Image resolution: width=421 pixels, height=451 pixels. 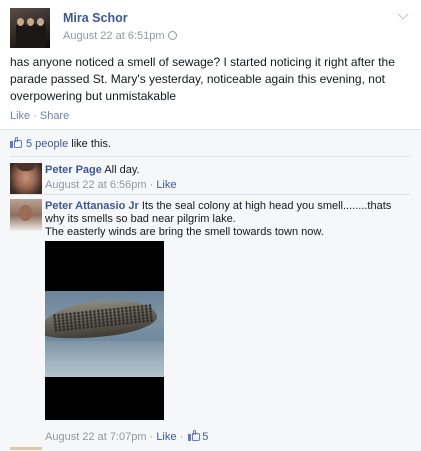 I want to click on post-timestamp: August 22 at 6:51pm, so click(x=120, y=36).